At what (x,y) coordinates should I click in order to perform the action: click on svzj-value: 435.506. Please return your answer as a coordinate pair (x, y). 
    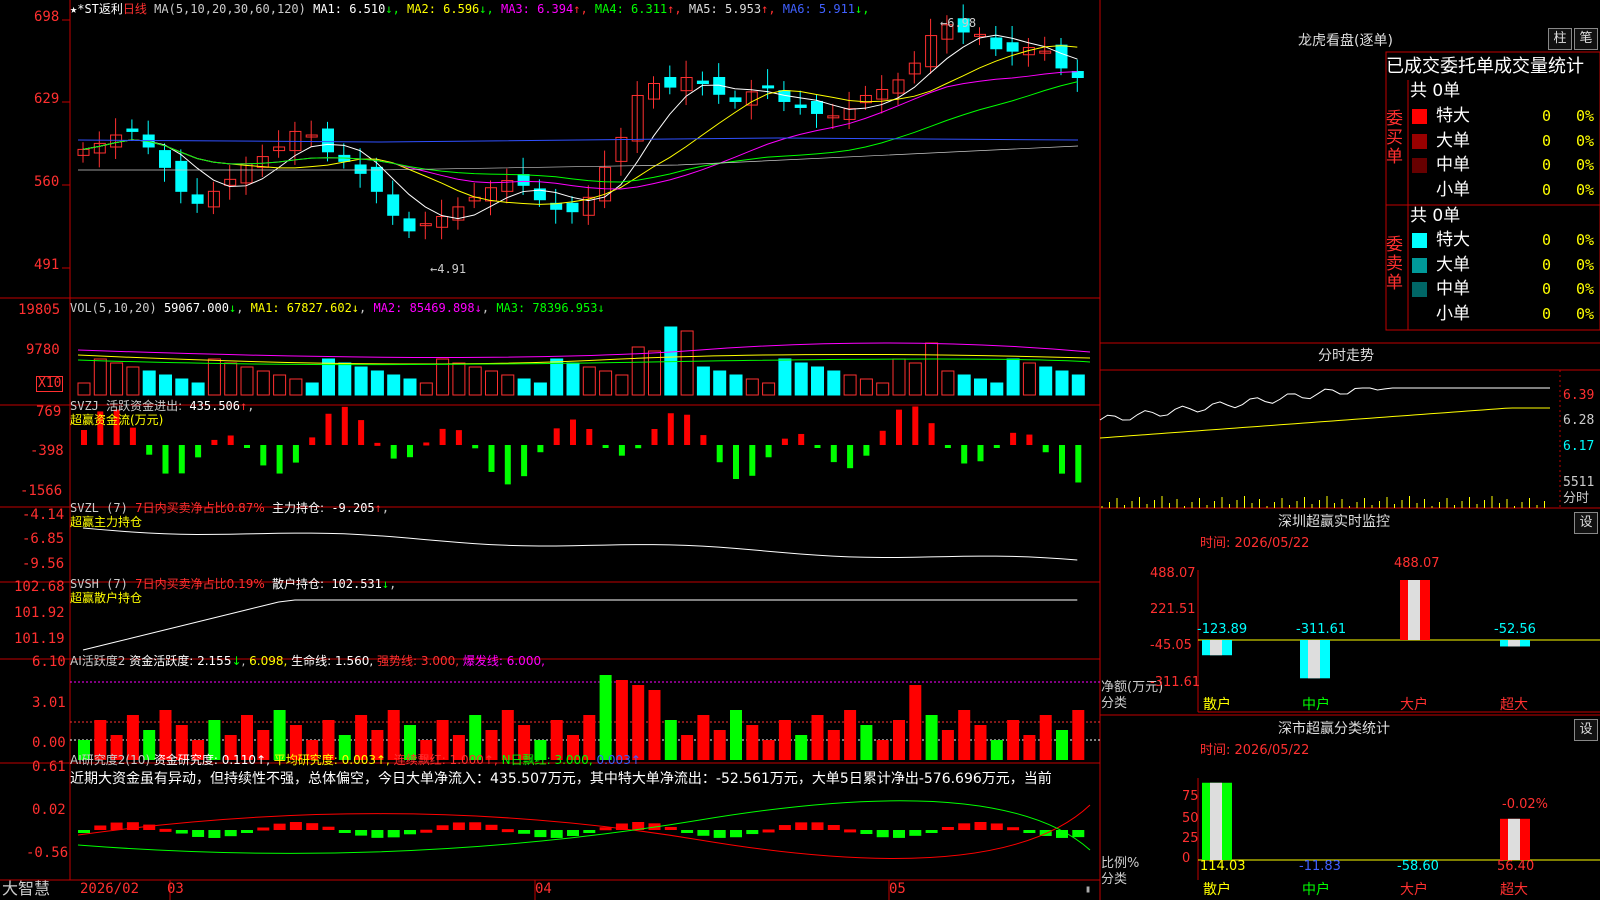
    Looking at the image, I should click on (214, 406).